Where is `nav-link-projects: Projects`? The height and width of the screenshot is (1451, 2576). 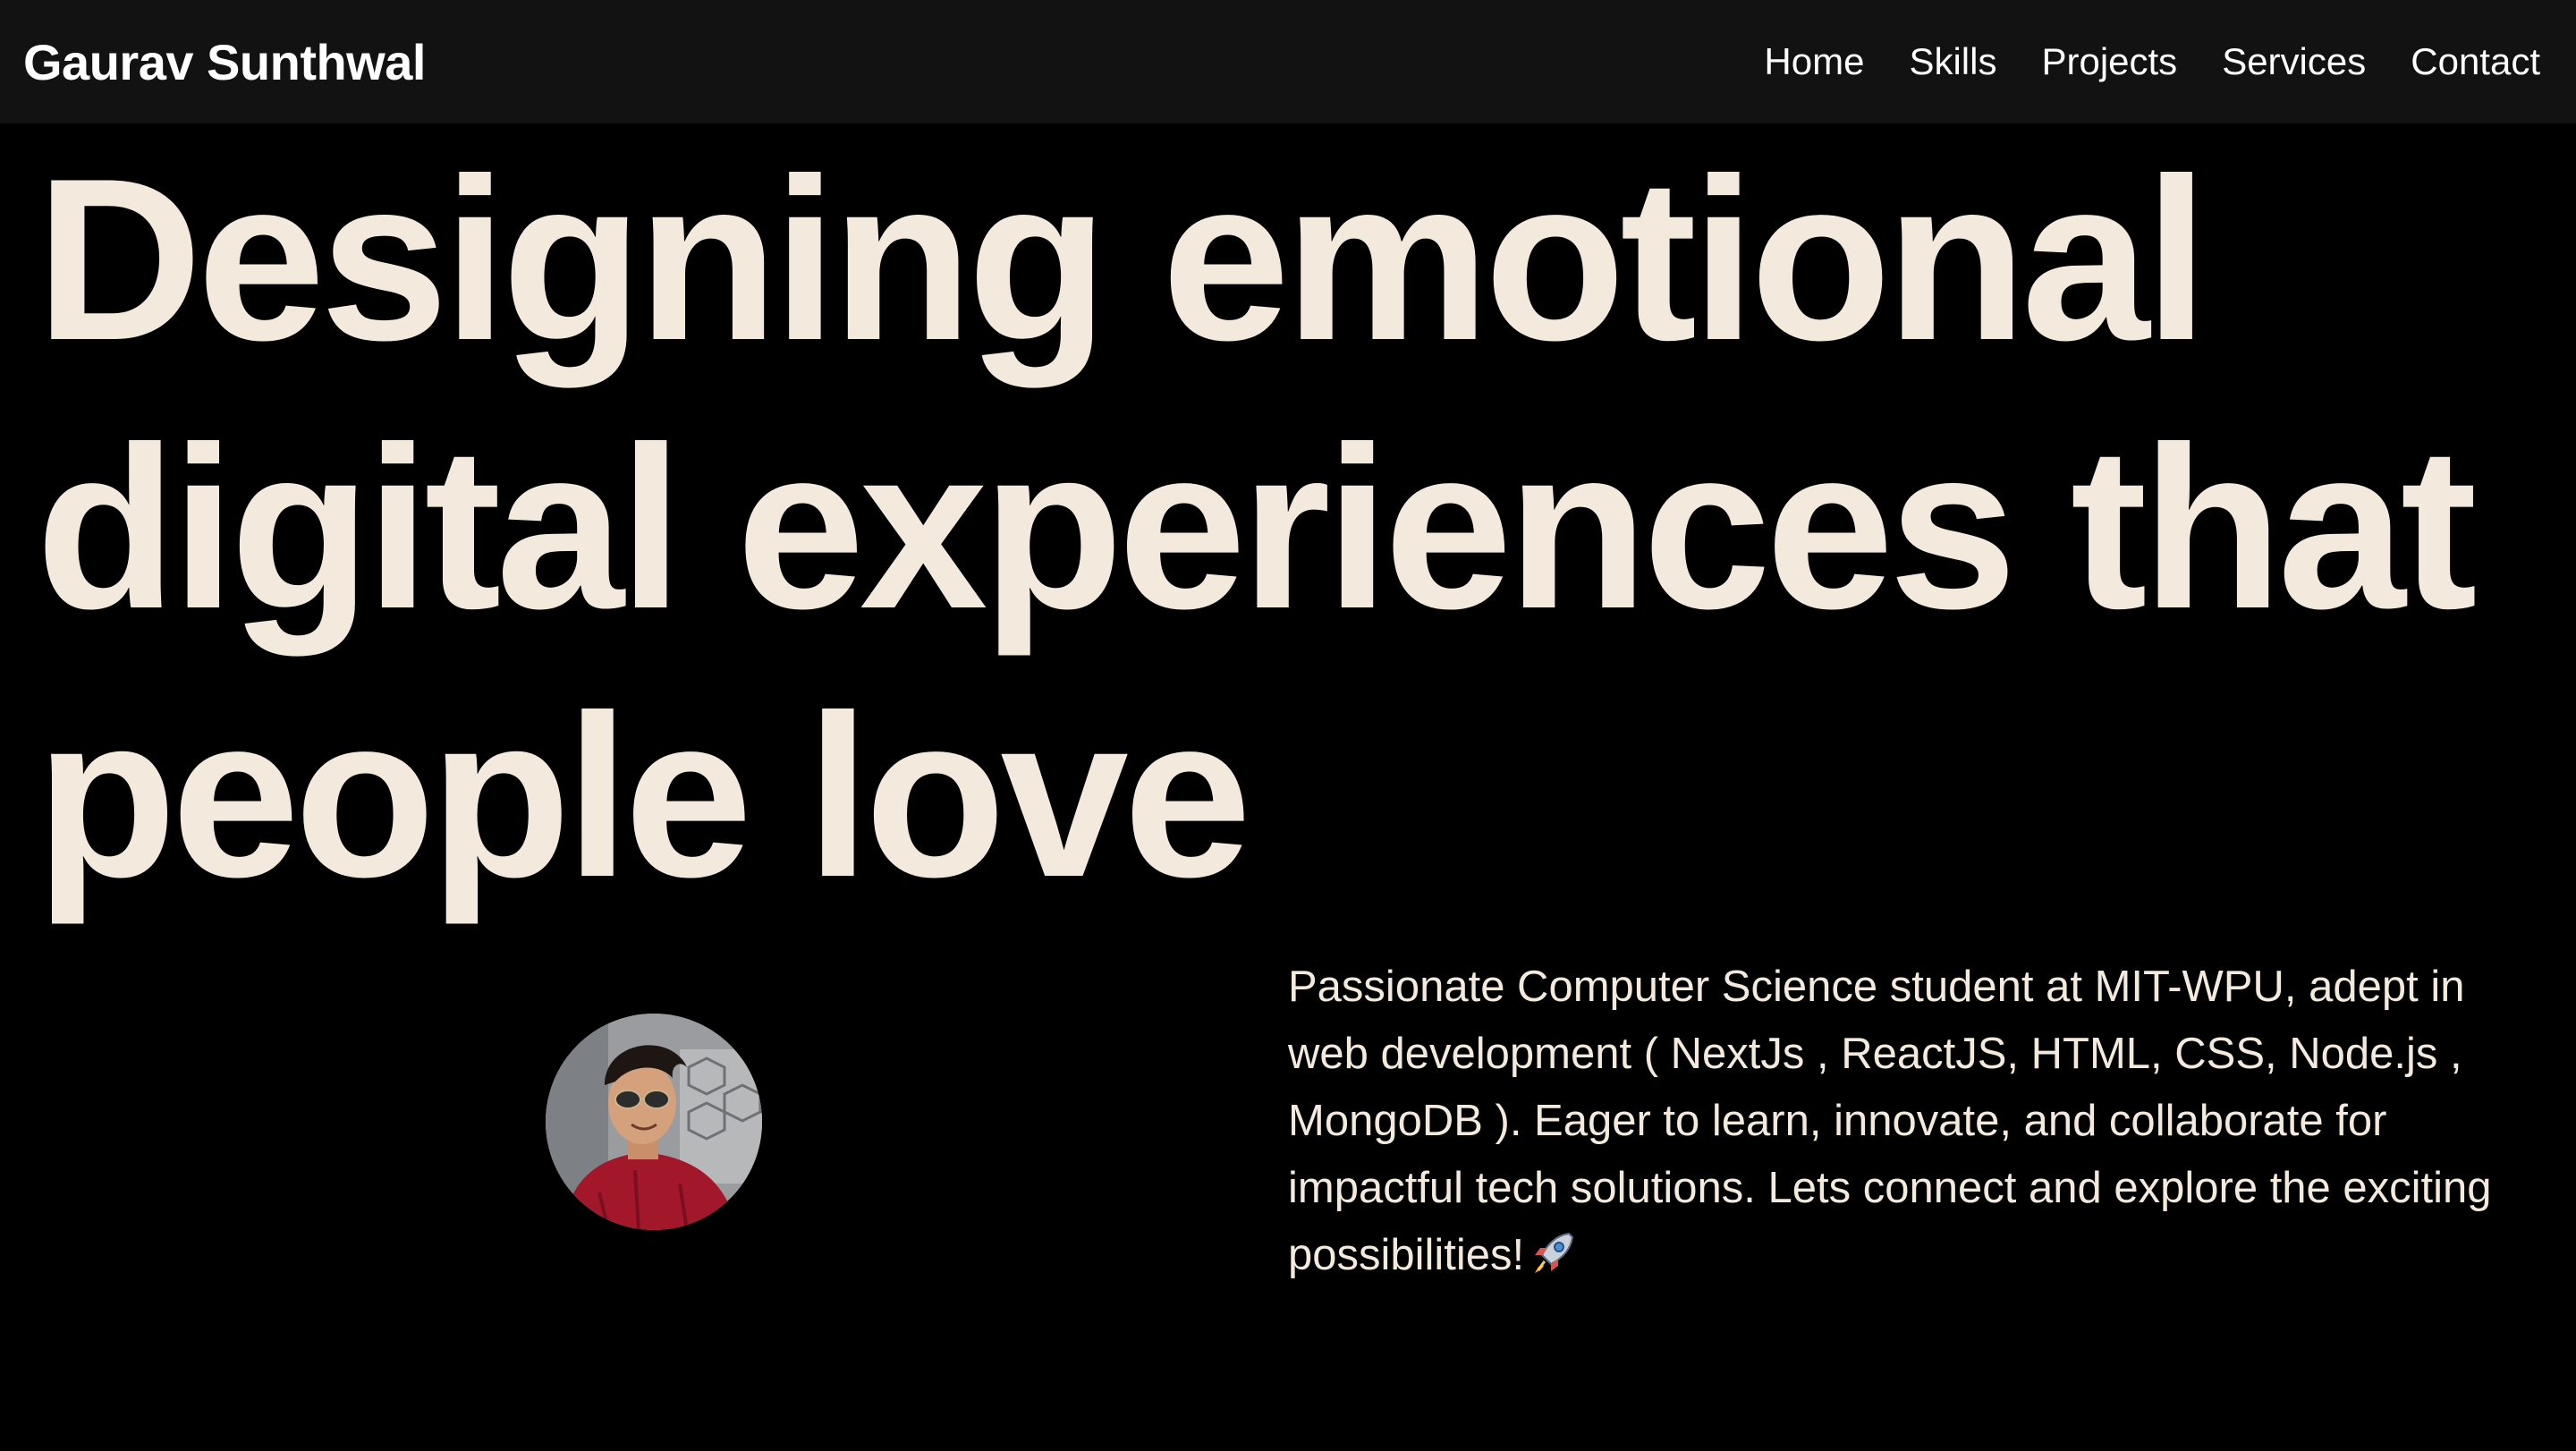
nav-link-projects: Projects is located at coordinates (2109, 62).